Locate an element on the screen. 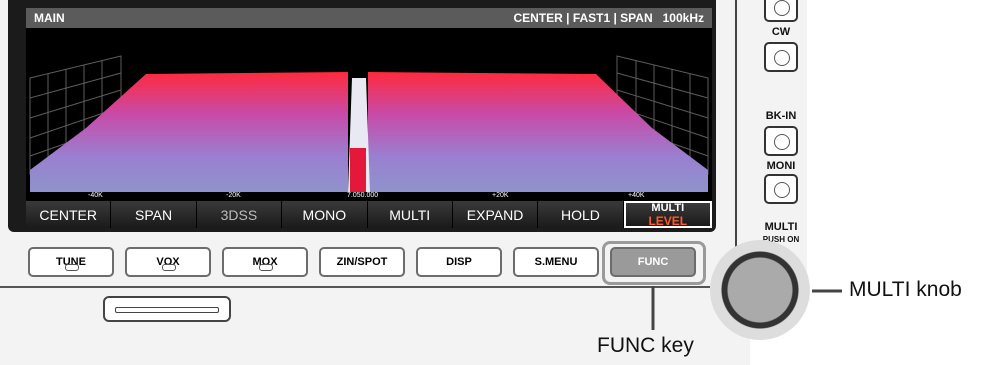  multi-knob-callout: MULTI knob is located at coordinates (905, 289).